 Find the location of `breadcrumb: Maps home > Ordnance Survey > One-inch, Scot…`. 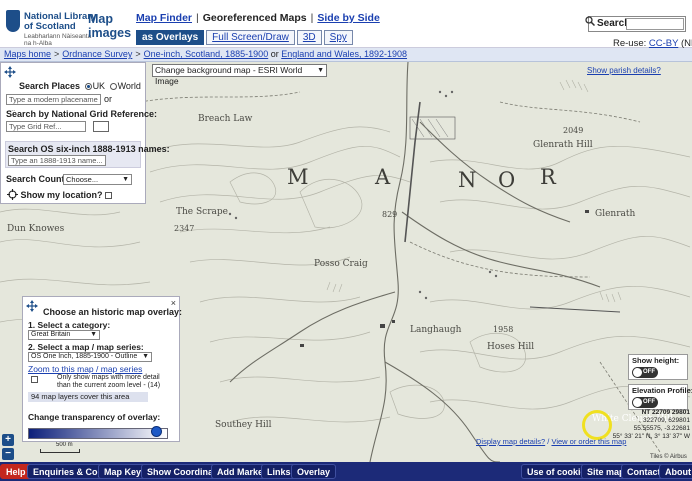

breadcrumb: Maps home > Ordnance Survey > One-inch, Scot… is located at coordinates (346, 55).